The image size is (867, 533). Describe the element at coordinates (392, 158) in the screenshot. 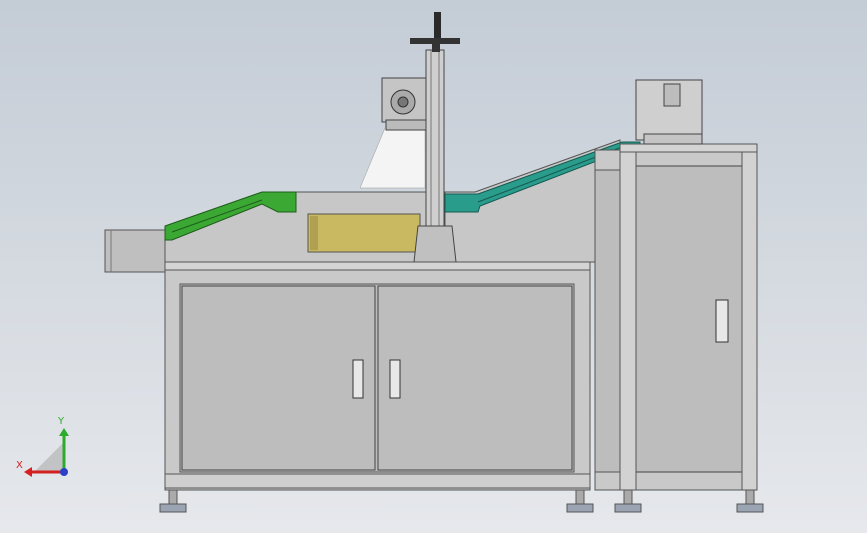

I see `beam-cone` at that location.